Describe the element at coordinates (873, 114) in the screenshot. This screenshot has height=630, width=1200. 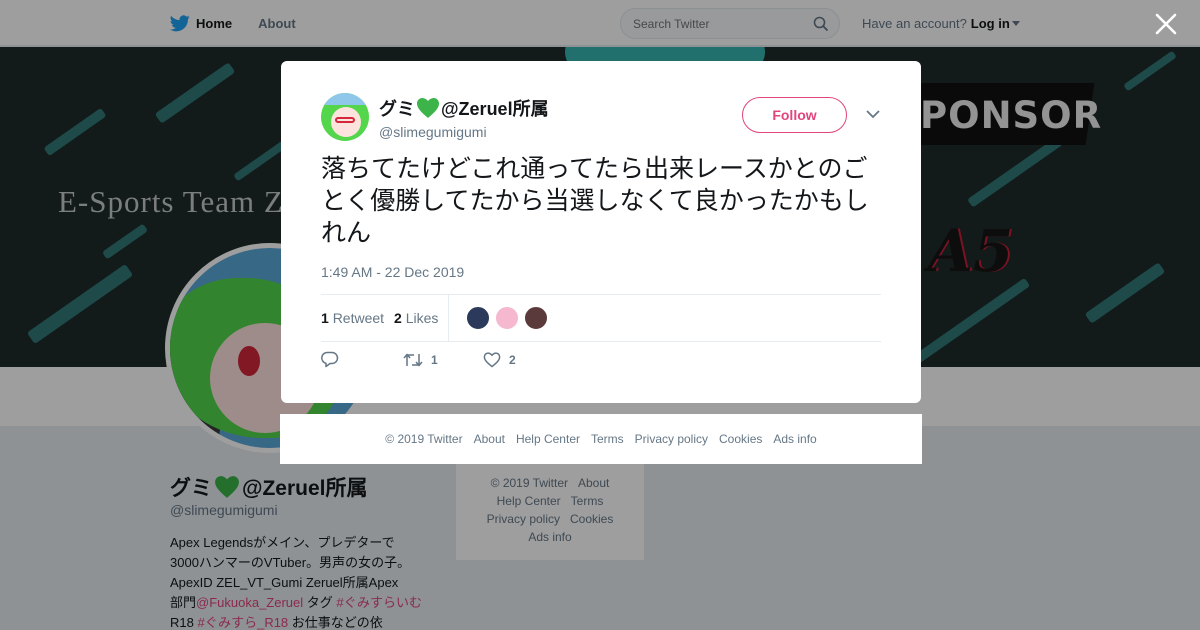
I see `chevron-down-icon` at that location.